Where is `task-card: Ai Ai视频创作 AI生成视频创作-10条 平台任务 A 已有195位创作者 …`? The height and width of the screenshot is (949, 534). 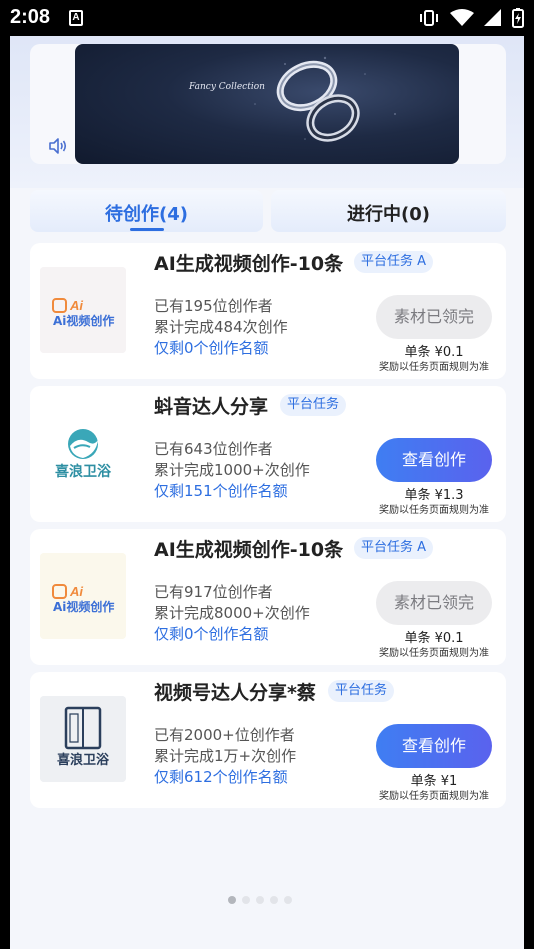
task-card: Ai Ai视频创作 AI生成视频创作-10条 平台任务 A 已有195位创作者 … is located at coordinates (268, 311).